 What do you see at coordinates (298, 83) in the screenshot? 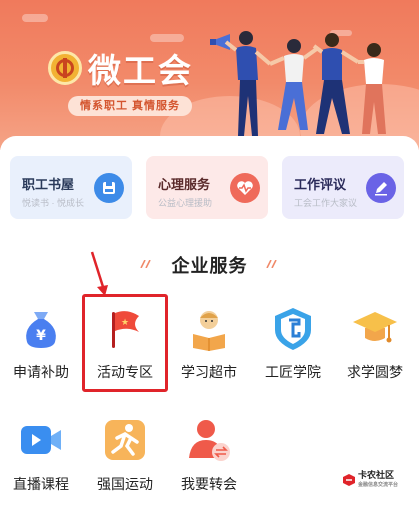
I see `people-illustration` at bounding box center [298, 83].